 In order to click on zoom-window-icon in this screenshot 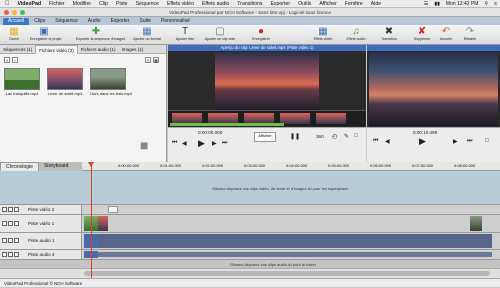, I will do `click(22, 12)`.